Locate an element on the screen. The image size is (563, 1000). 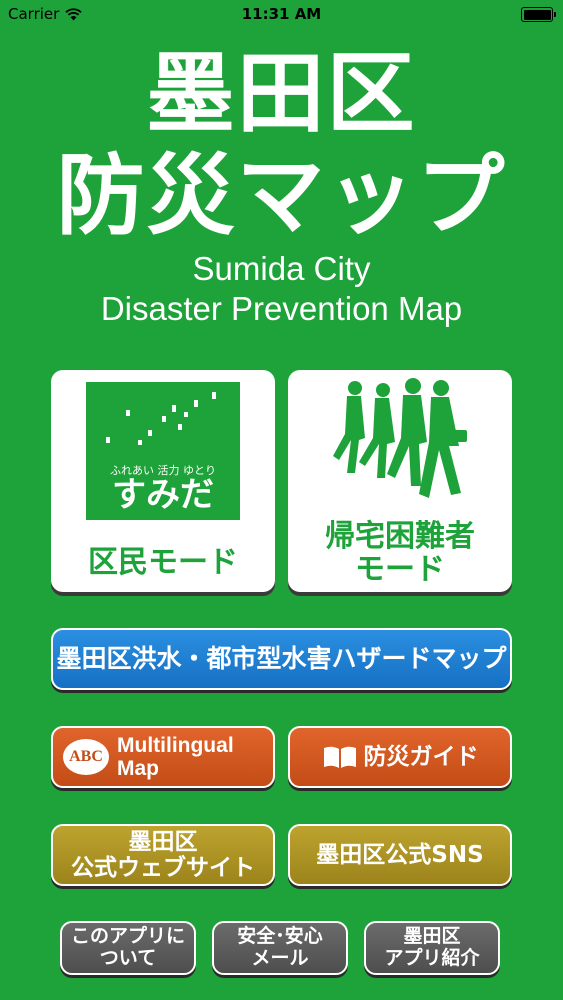
app-subtitle-line1: Sumida City is located at coordinates (281, 268).